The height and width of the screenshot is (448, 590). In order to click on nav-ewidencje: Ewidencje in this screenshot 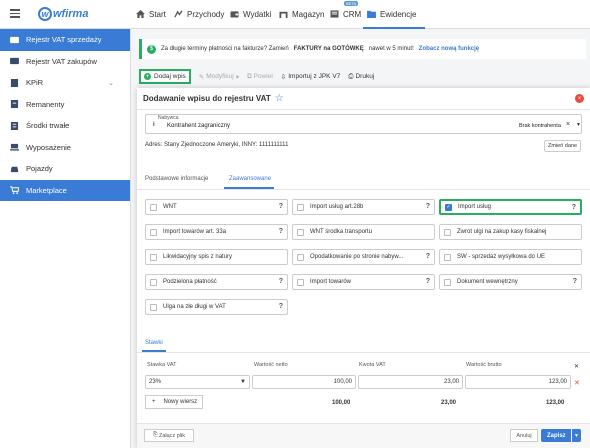, I will do `click(391, 14)`.